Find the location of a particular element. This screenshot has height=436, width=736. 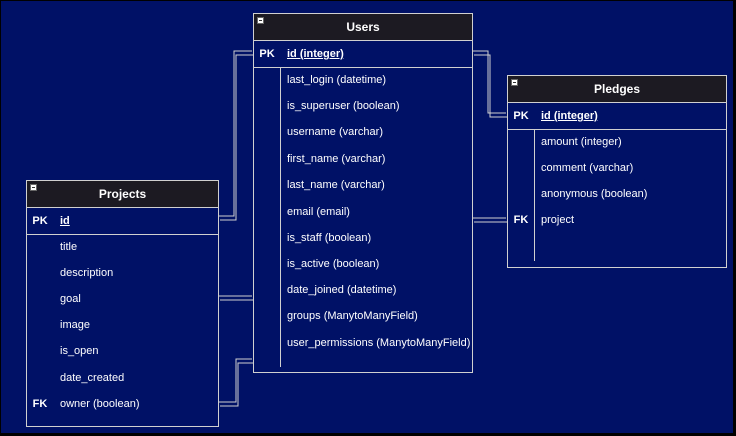

projects-field: image is located at coordinates (75, 325).